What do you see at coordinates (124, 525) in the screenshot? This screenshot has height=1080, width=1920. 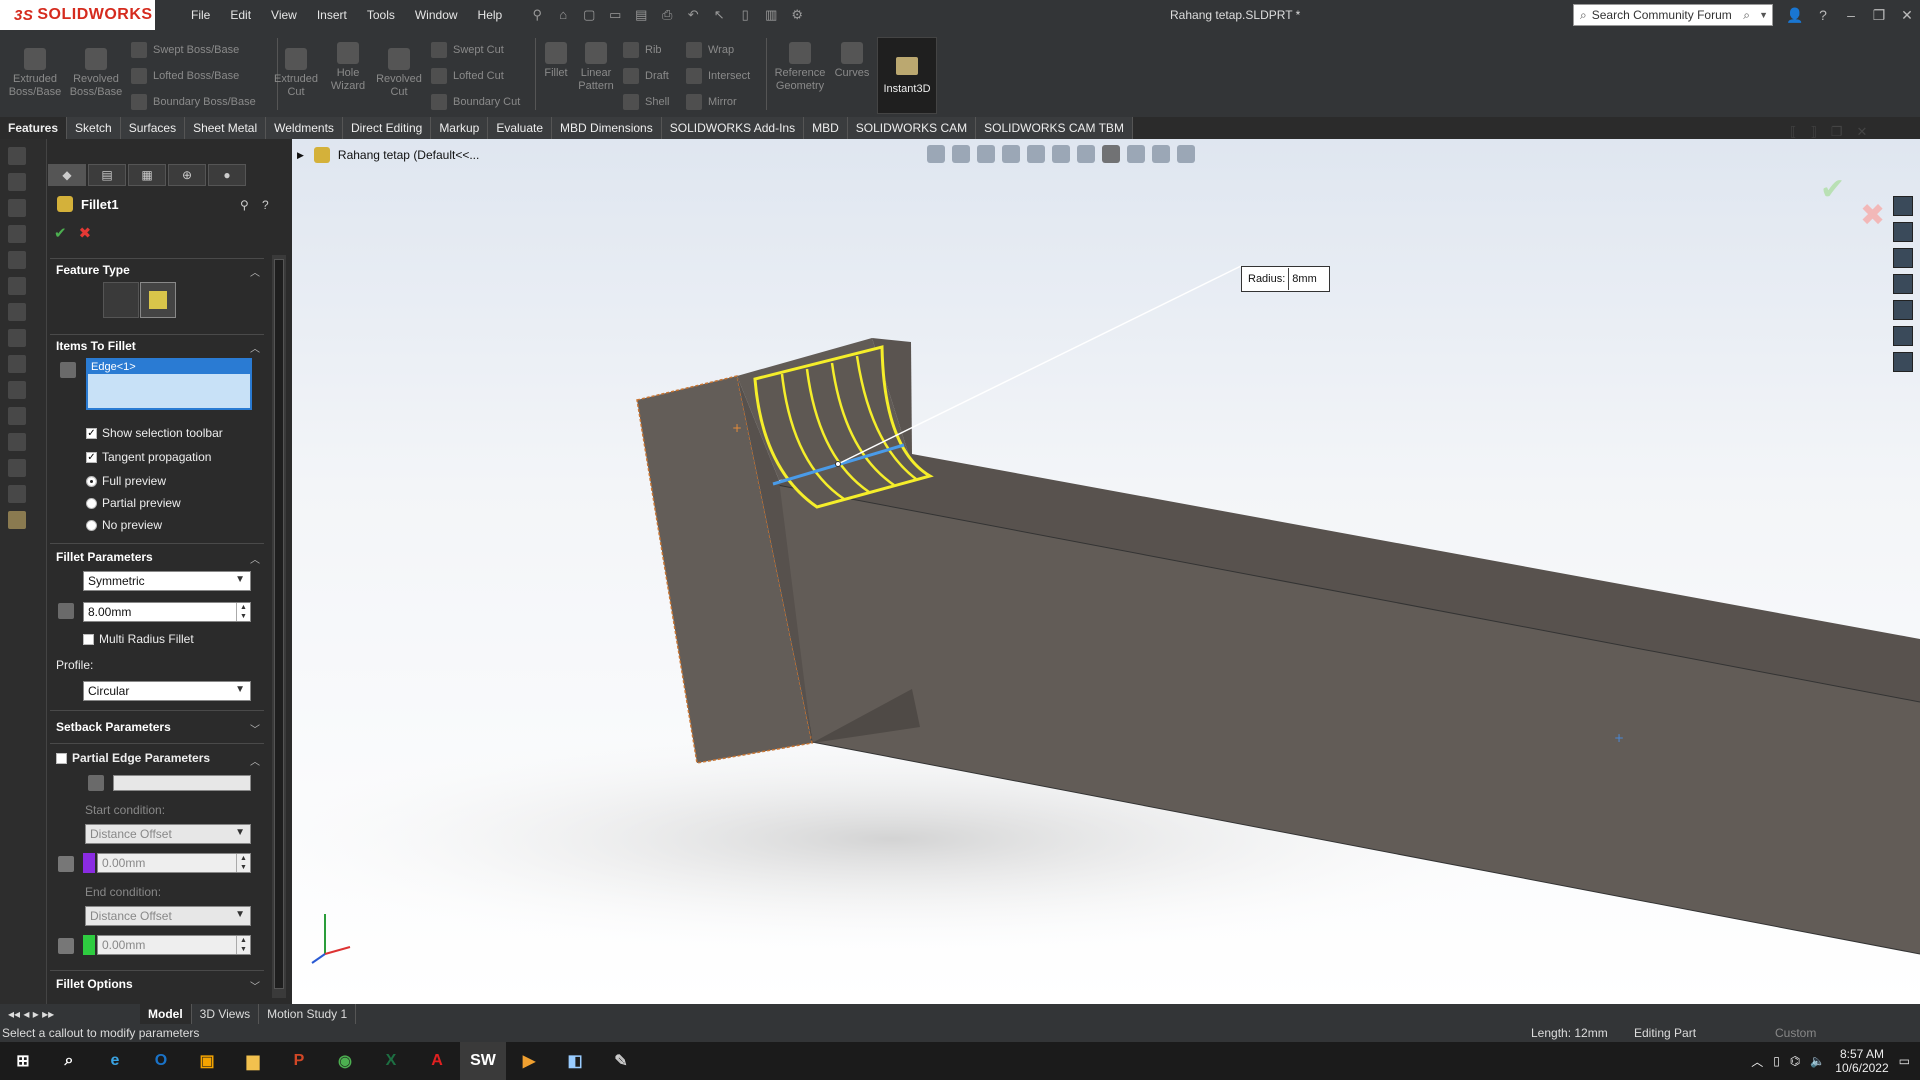 I see `no-preview-radio: No preview` at bounding box center [124, 525].